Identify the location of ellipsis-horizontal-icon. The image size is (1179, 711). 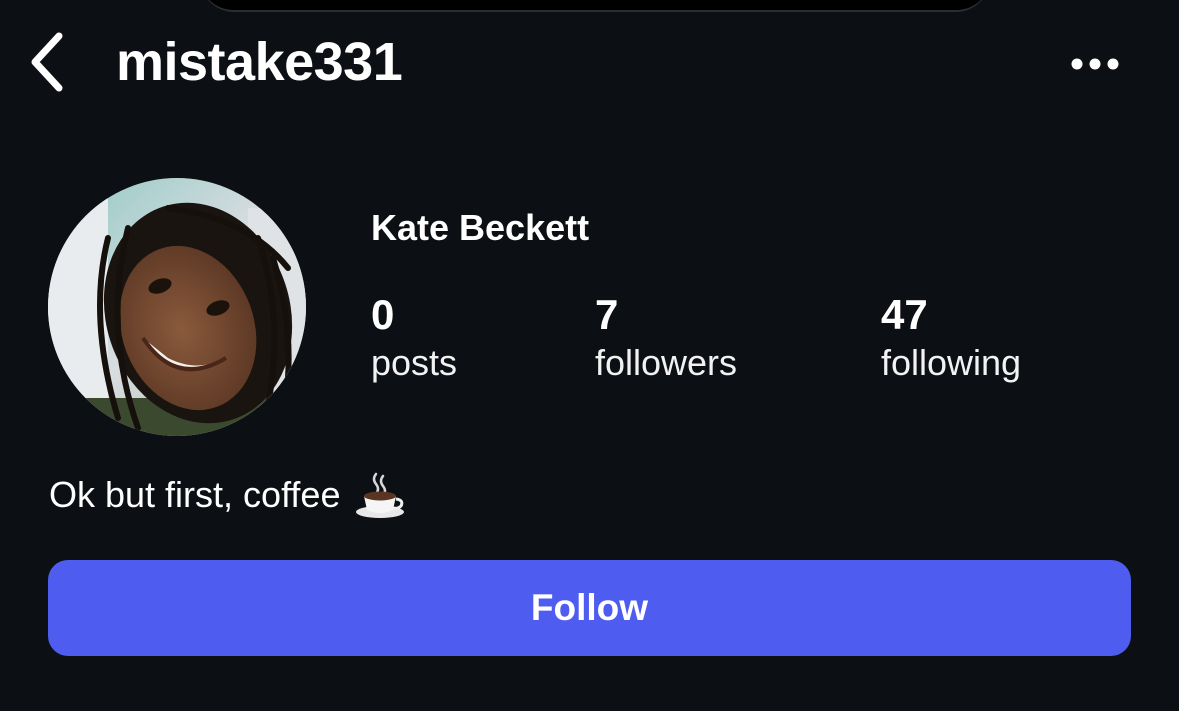
(1095, 64).